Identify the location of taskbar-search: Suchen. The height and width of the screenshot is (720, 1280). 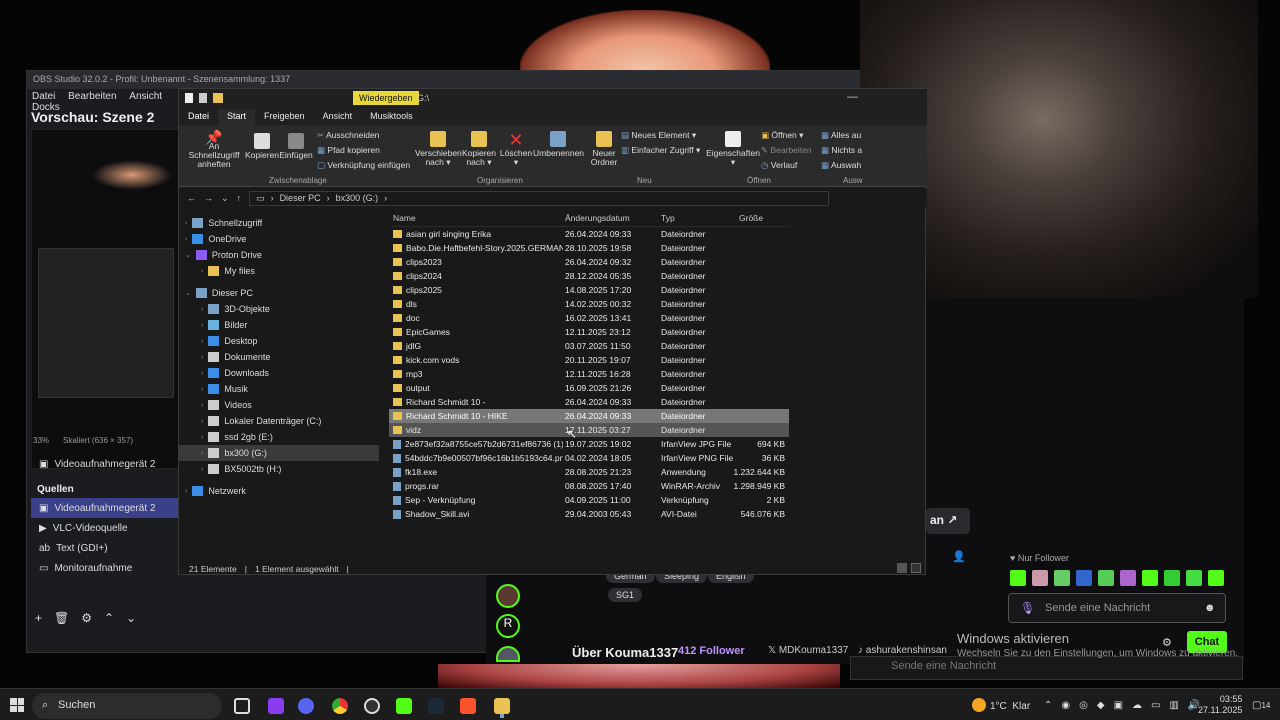
(127, 706).